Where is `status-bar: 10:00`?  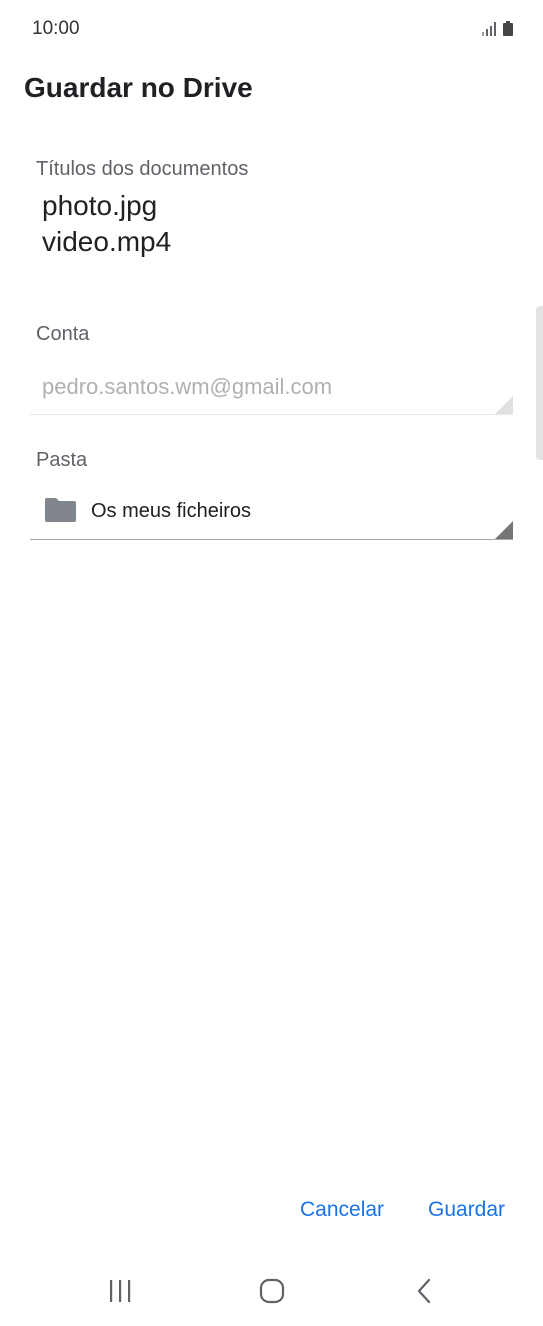 status-bar: 10:00 is located at coordinates (271, 28).